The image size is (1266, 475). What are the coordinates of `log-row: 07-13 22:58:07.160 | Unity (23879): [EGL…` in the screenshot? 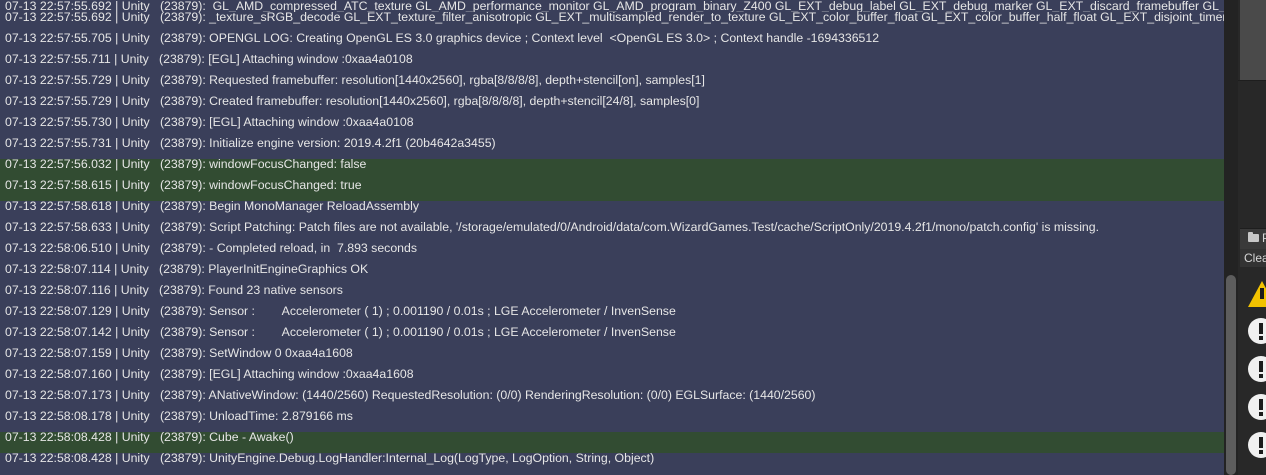 It's located at (612, 379).